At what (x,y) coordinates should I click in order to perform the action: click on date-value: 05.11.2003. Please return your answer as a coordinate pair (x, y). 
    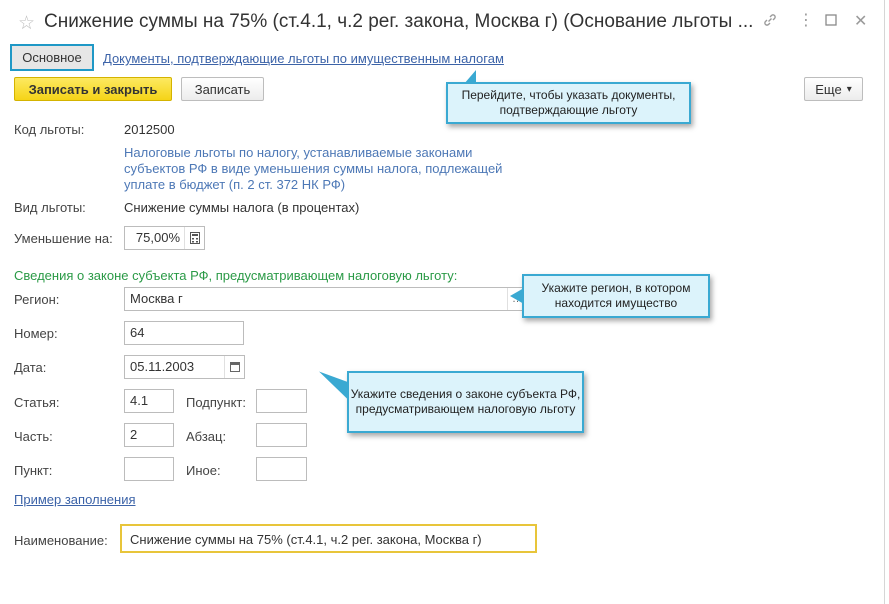
    Looking at the image, I should click on (162, 366).